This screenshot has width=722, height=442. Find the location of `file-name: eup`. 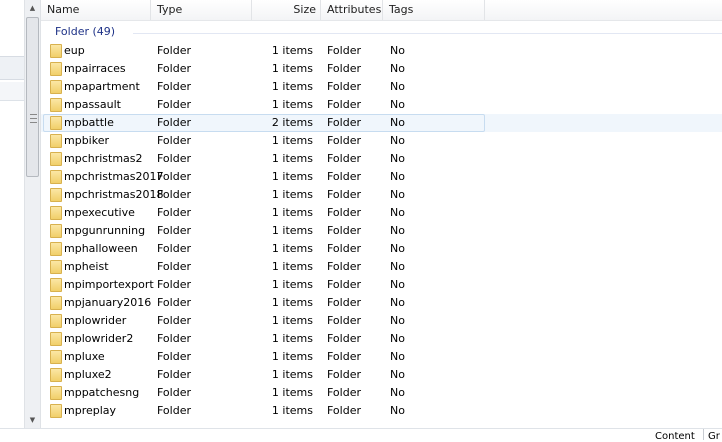

file-name: eup is located at coordinates (74, 50).